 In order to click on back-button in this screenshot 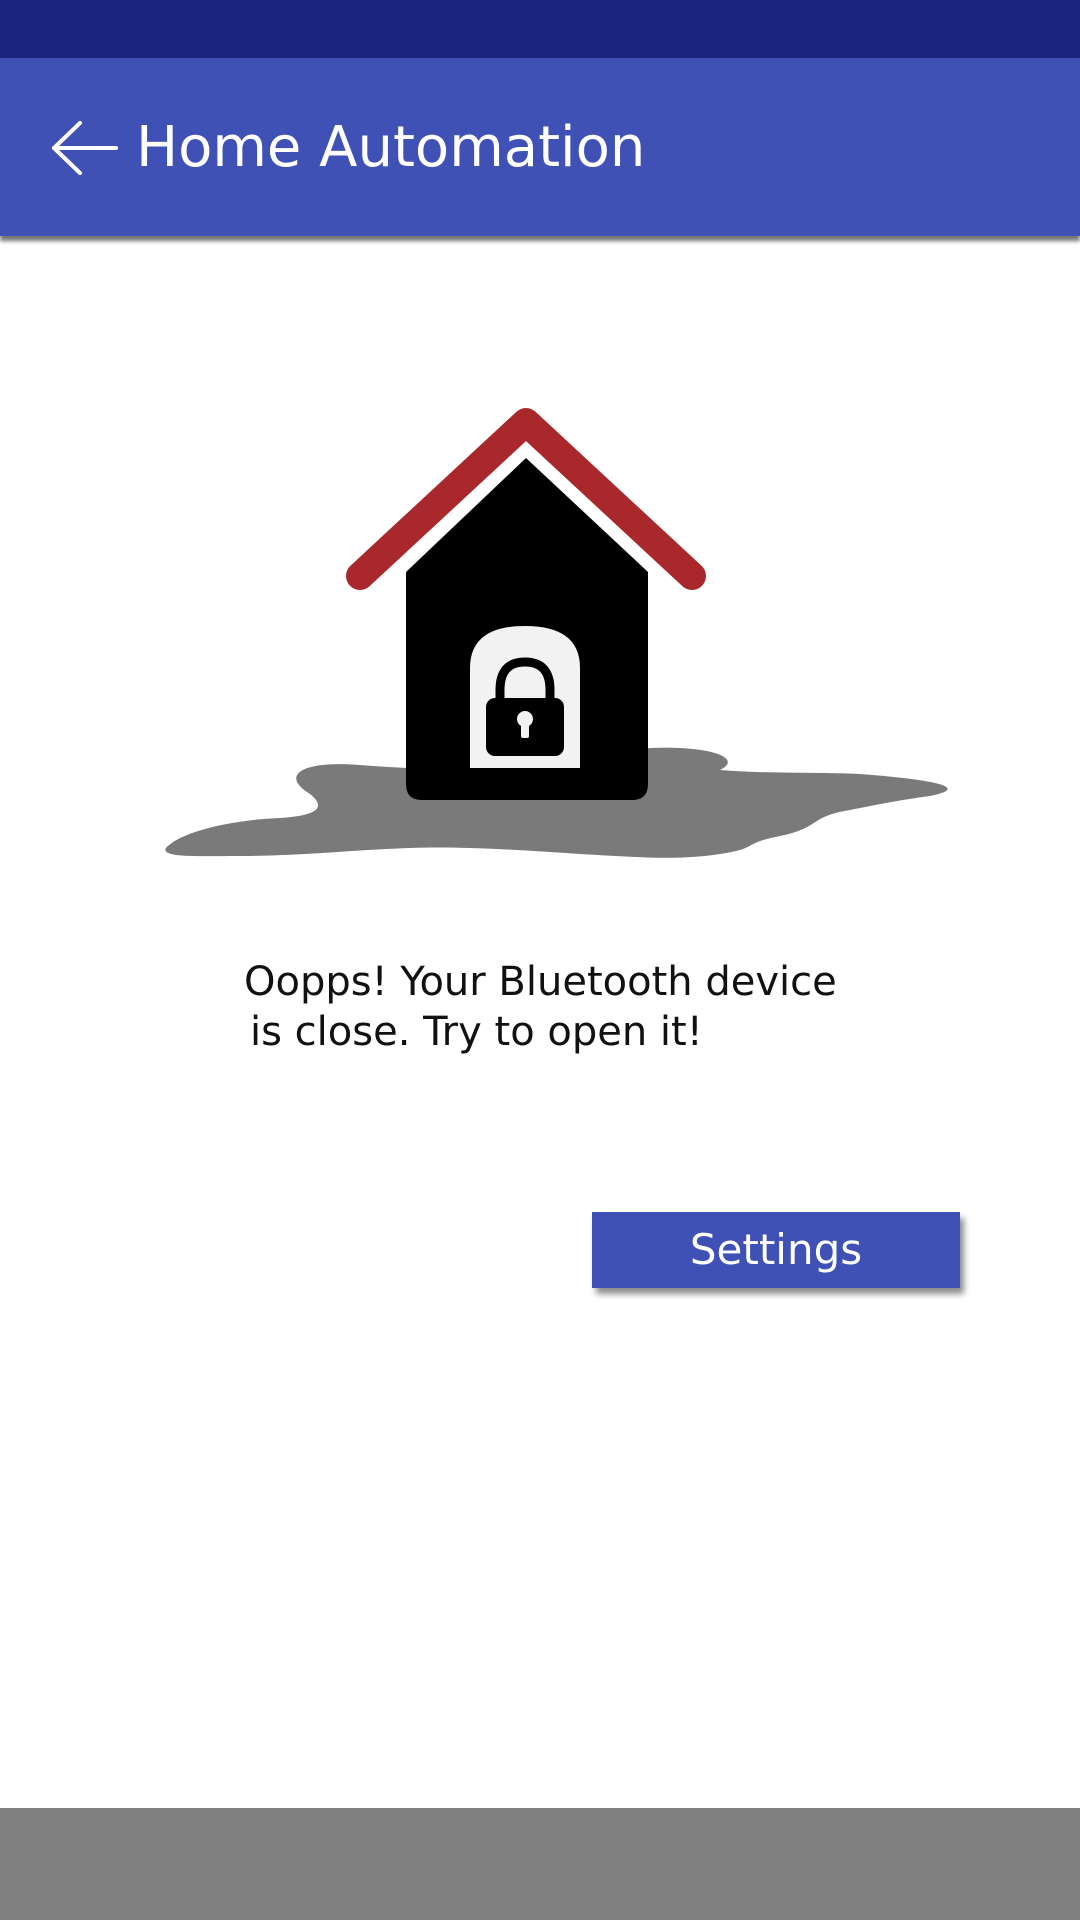, I will do `click(85, 148)`.